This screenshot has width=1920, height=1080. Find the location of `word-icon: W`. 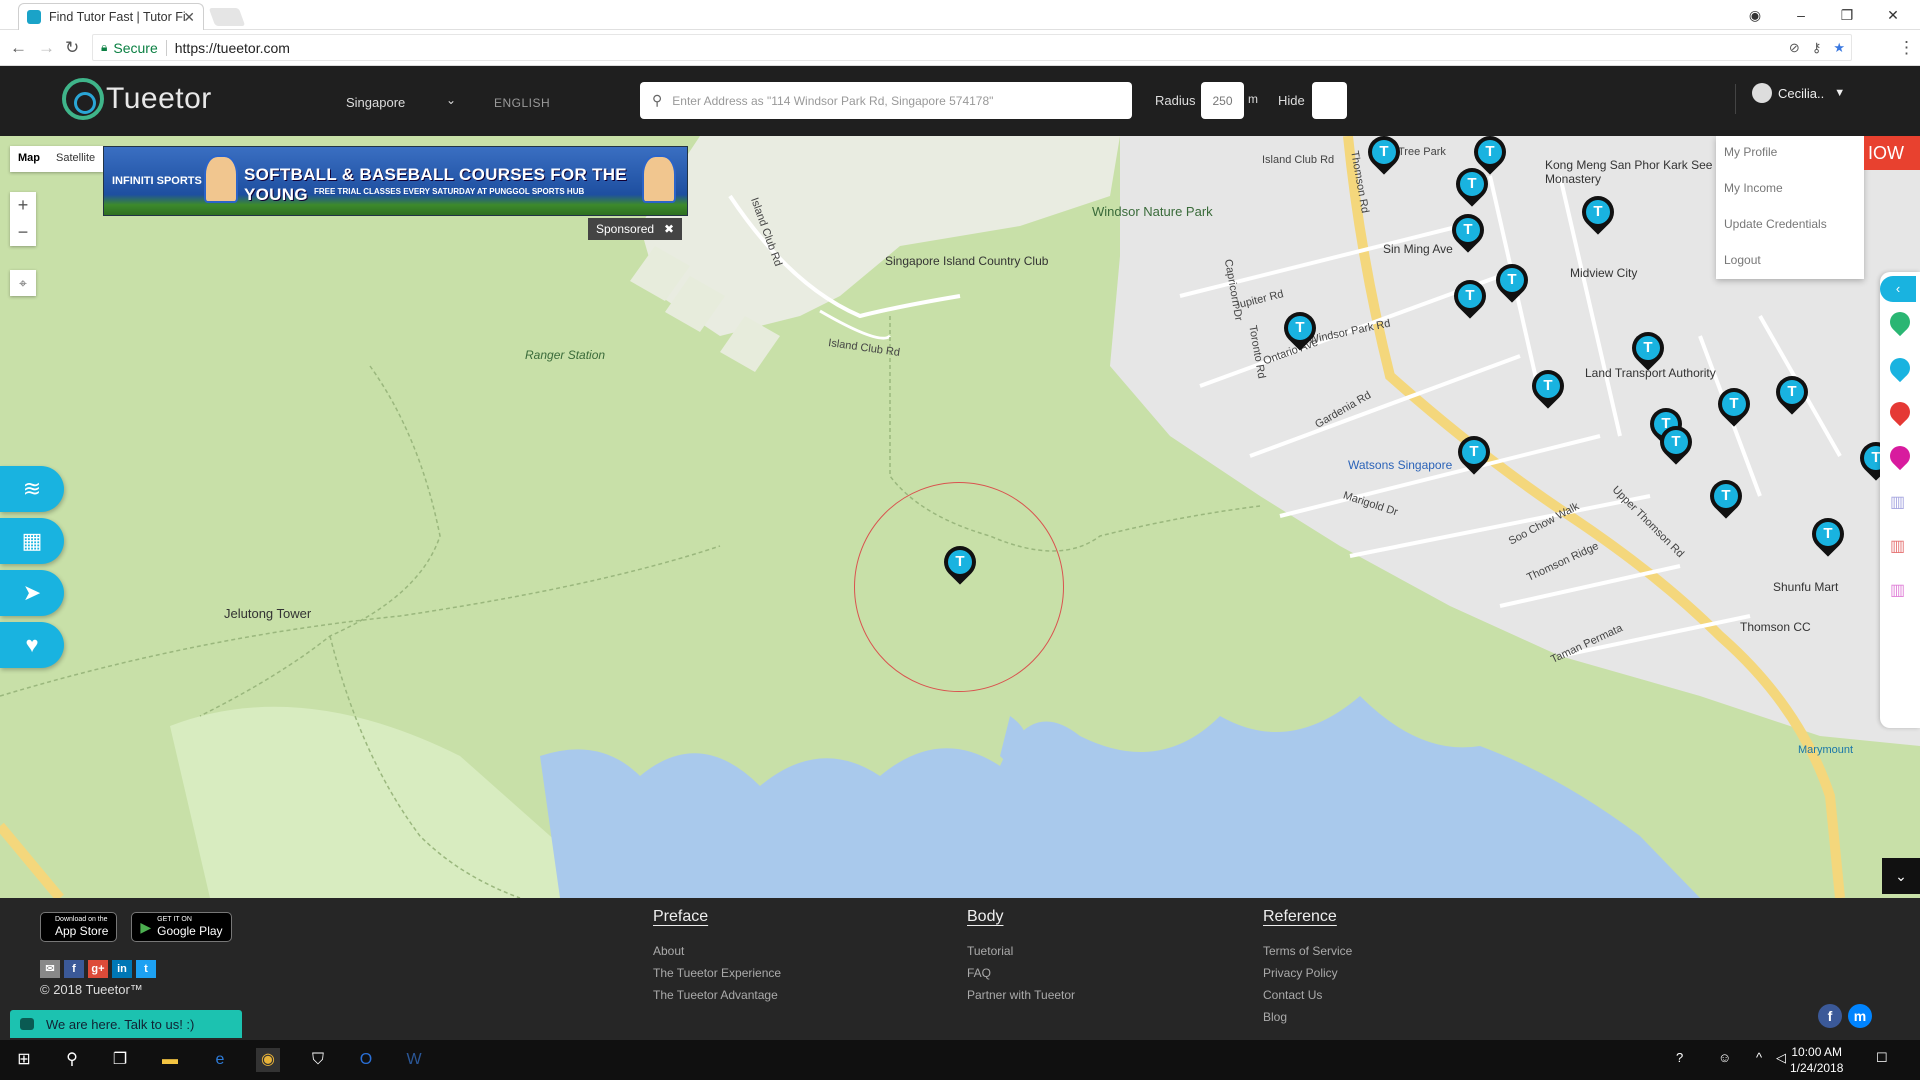

word-icon: W is located at coordinates (414, 1060).